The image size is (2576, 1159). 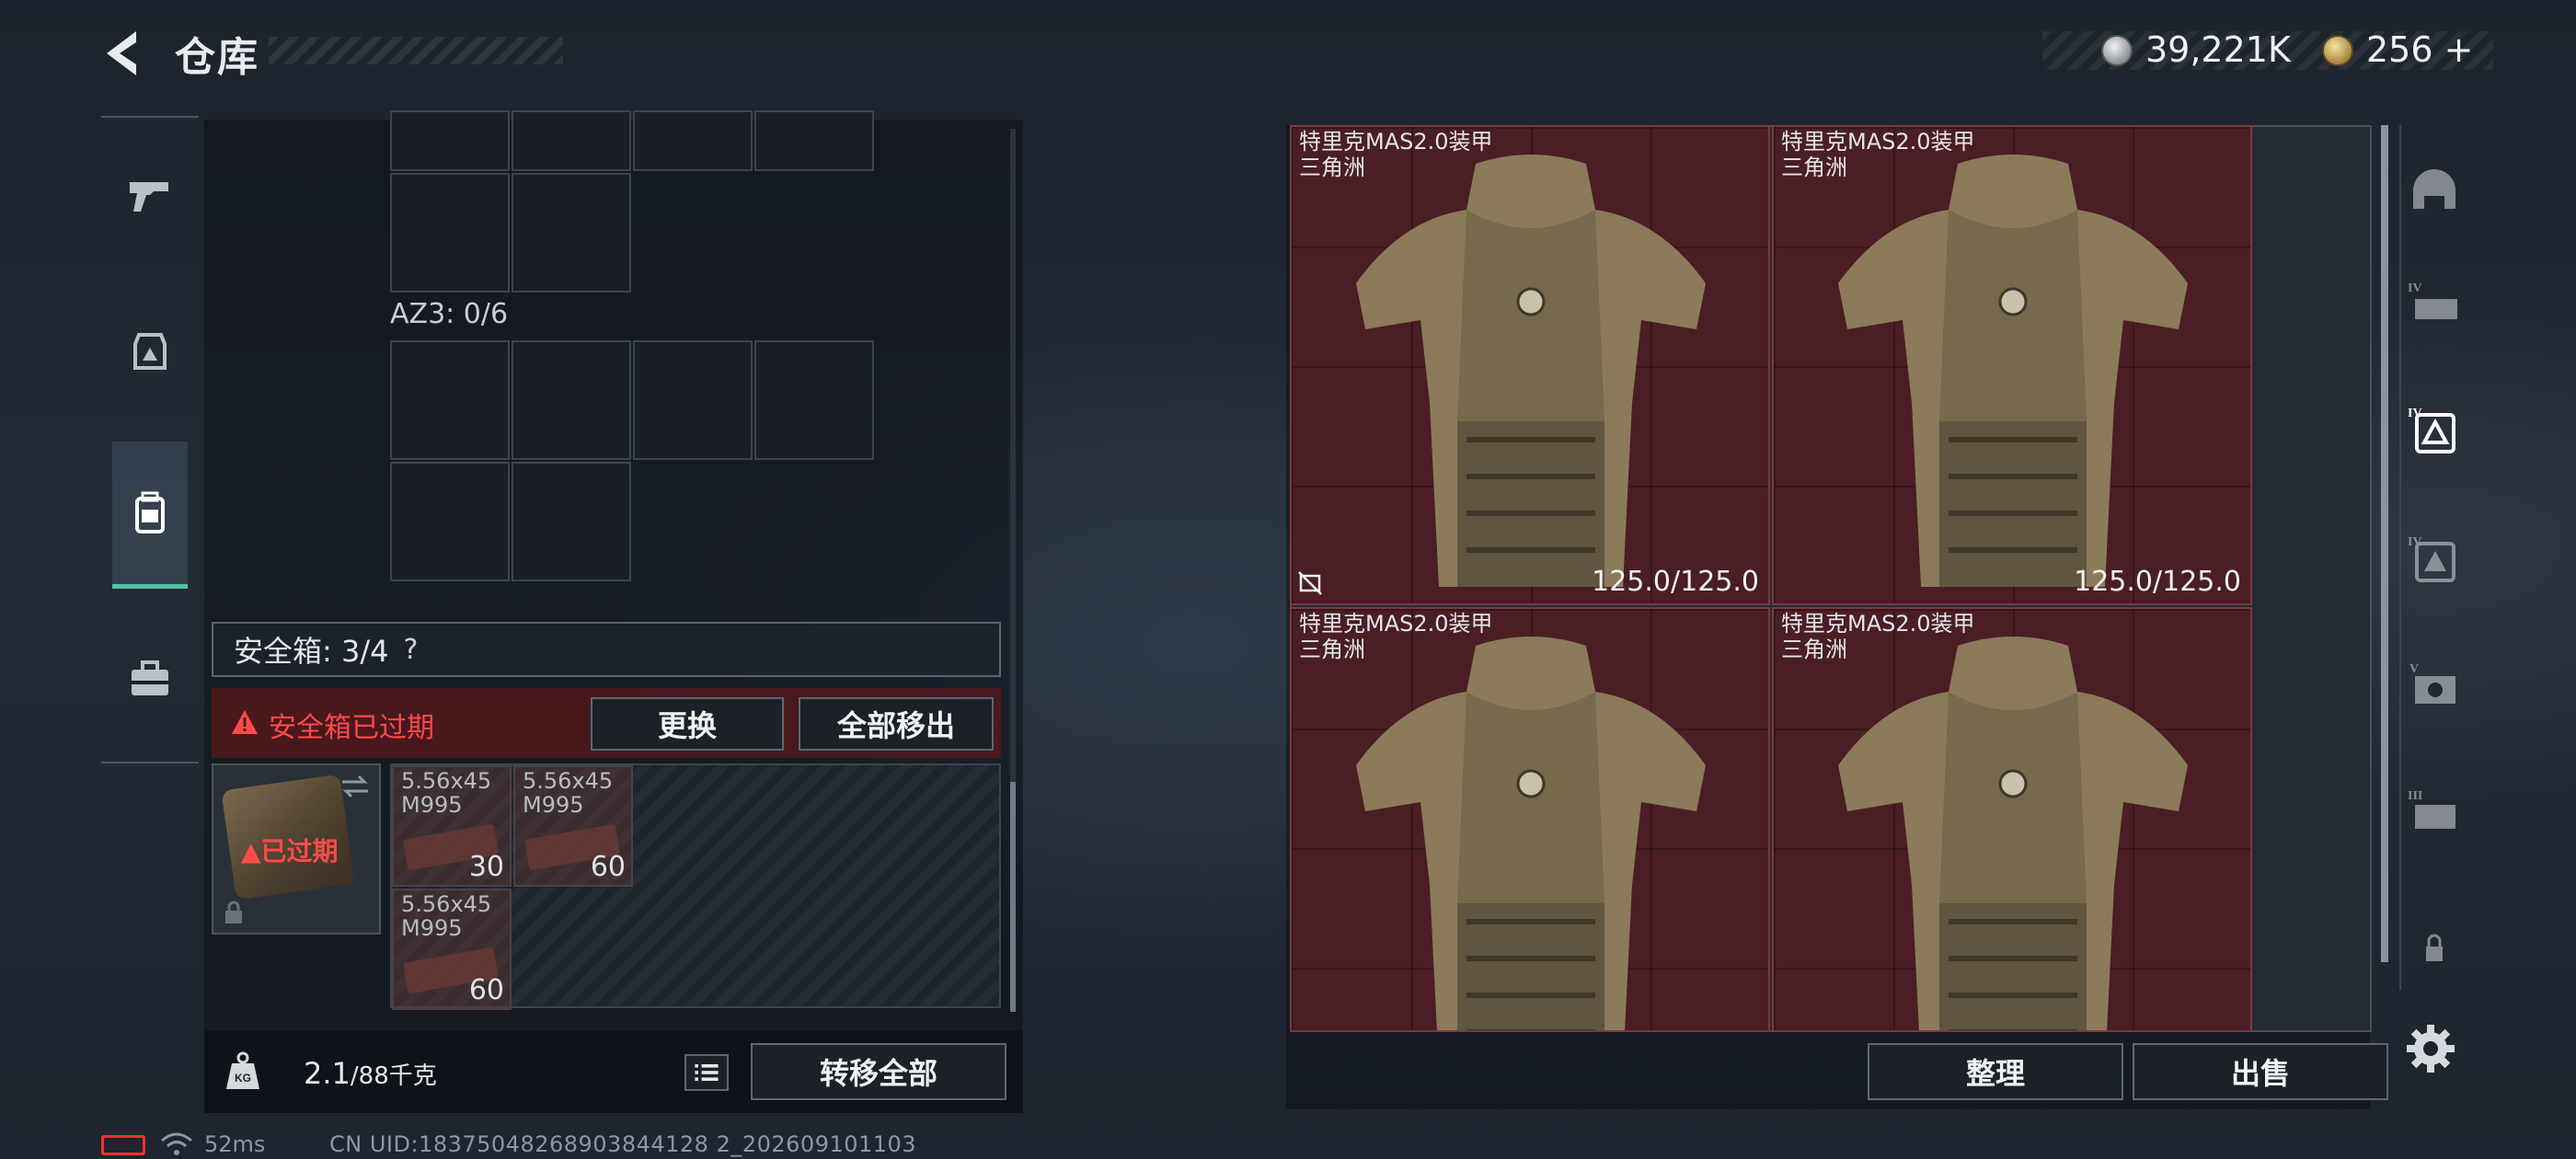 I want to click on sell-button: 出售, so click(x=2260, y=1071).